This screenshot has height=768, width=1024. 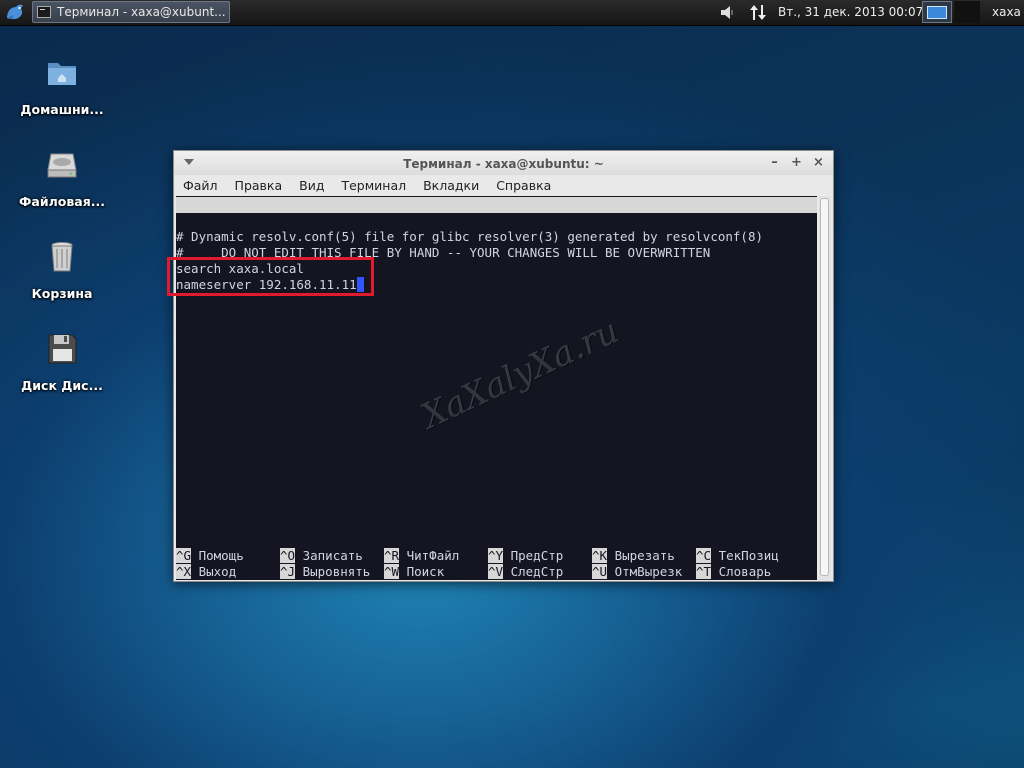 I want to click on clock: Вт., 31 дек. 2013 00:07, so click(x=850, y=12).